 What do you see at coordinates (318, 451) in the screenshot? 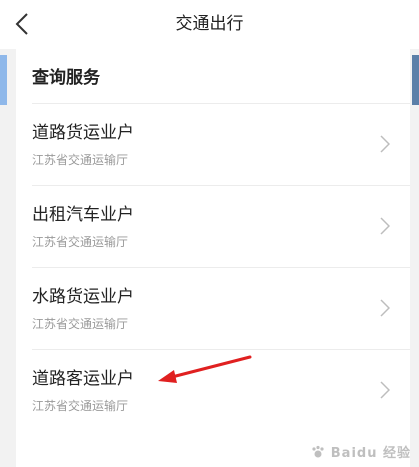
I see `paw-icon` at bounding box center [318, 451].